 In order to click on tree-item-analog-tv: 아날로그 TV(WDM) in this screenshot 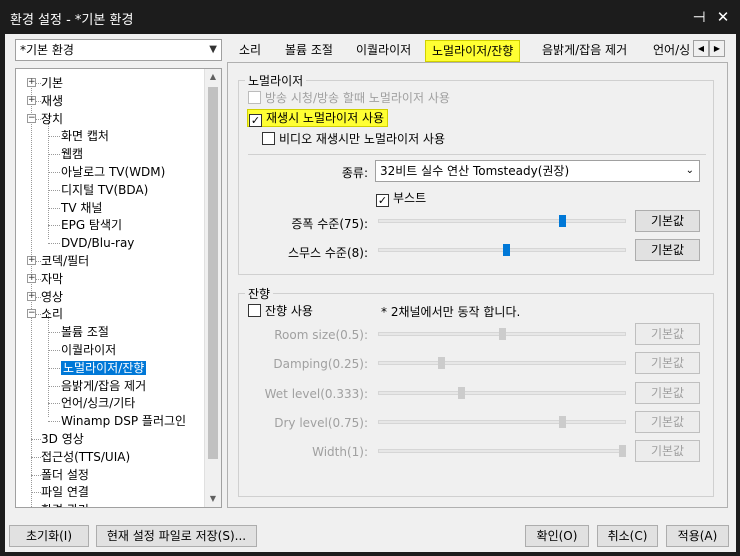, I will do `click(113, 172)`.